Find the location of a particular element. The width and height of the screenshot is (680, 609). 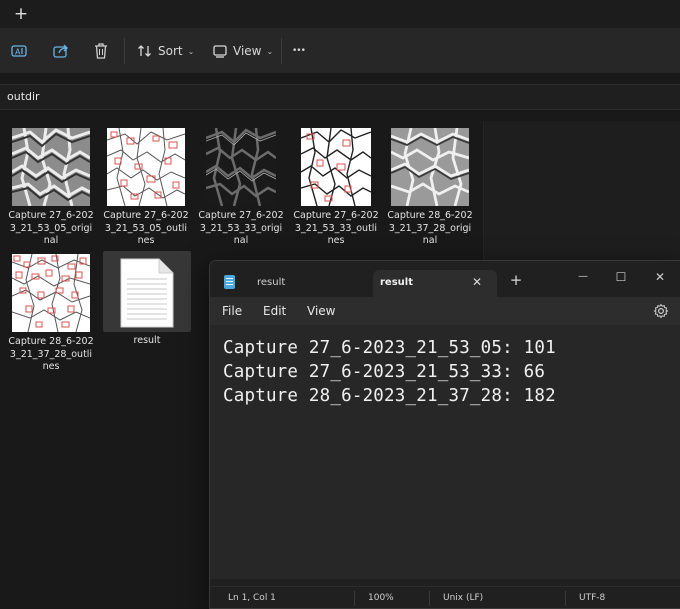

tab-result-active: result ✕ is located at coordinates (435, 283).